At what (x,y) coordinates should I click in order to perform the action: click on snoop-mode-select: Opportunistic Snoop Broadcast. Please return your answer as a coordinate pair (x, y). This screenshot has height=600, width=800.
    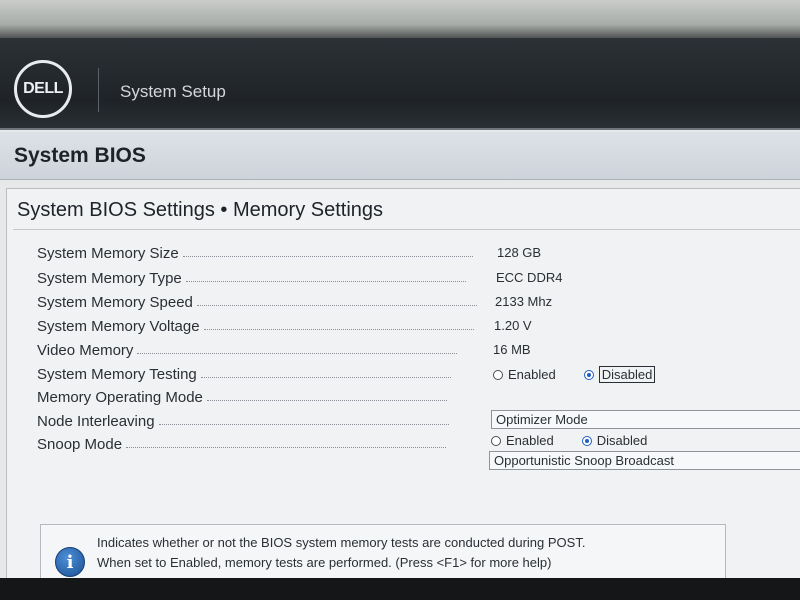
    Looking at the image, I should click on (644, 460).